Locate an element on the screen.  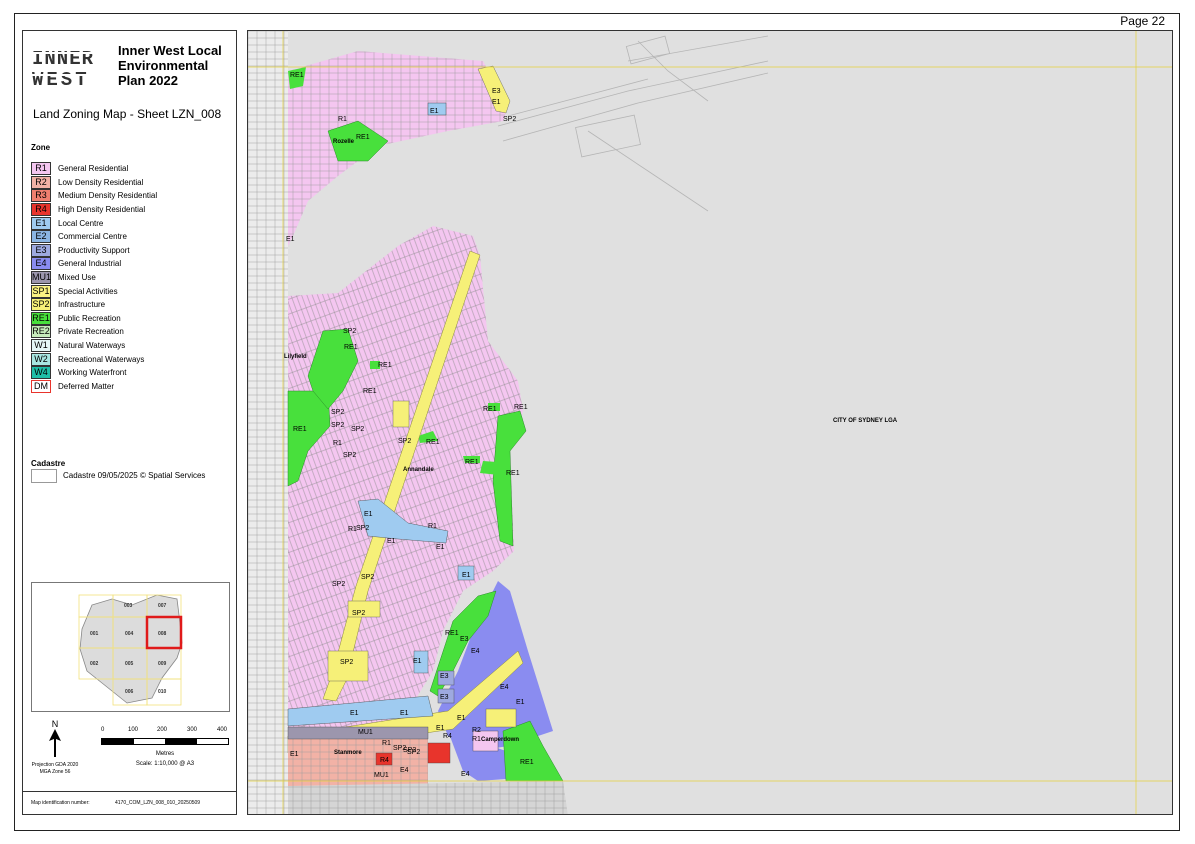
zone-legend-item: SP2 Infrastructure is located at coordinates (94, 305).